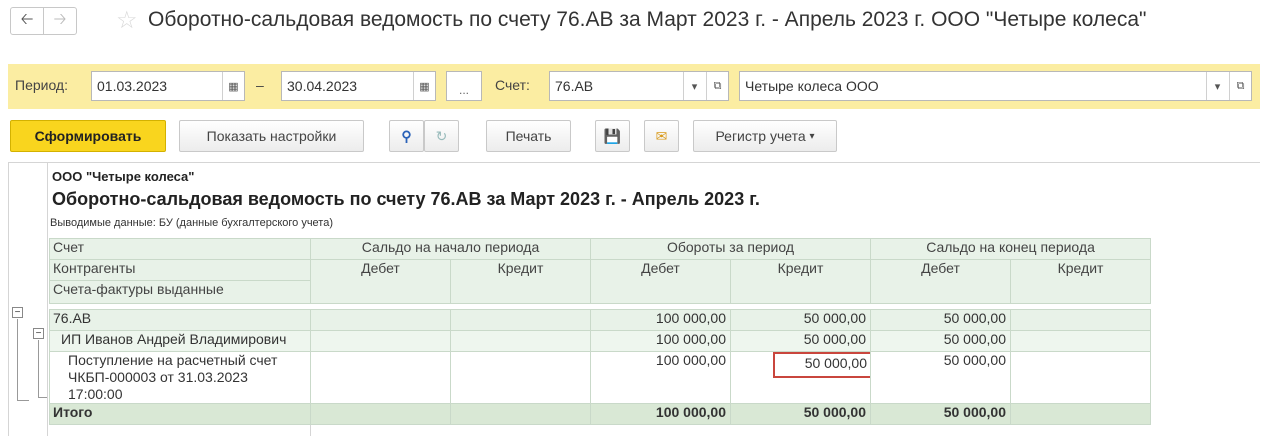 This screenshot has width=1268, height=436. What do you see at coordinates (60, 21) in the screenshot?
I see `forward-arrow-icon: 🡢` at bounding box center [60, 21].